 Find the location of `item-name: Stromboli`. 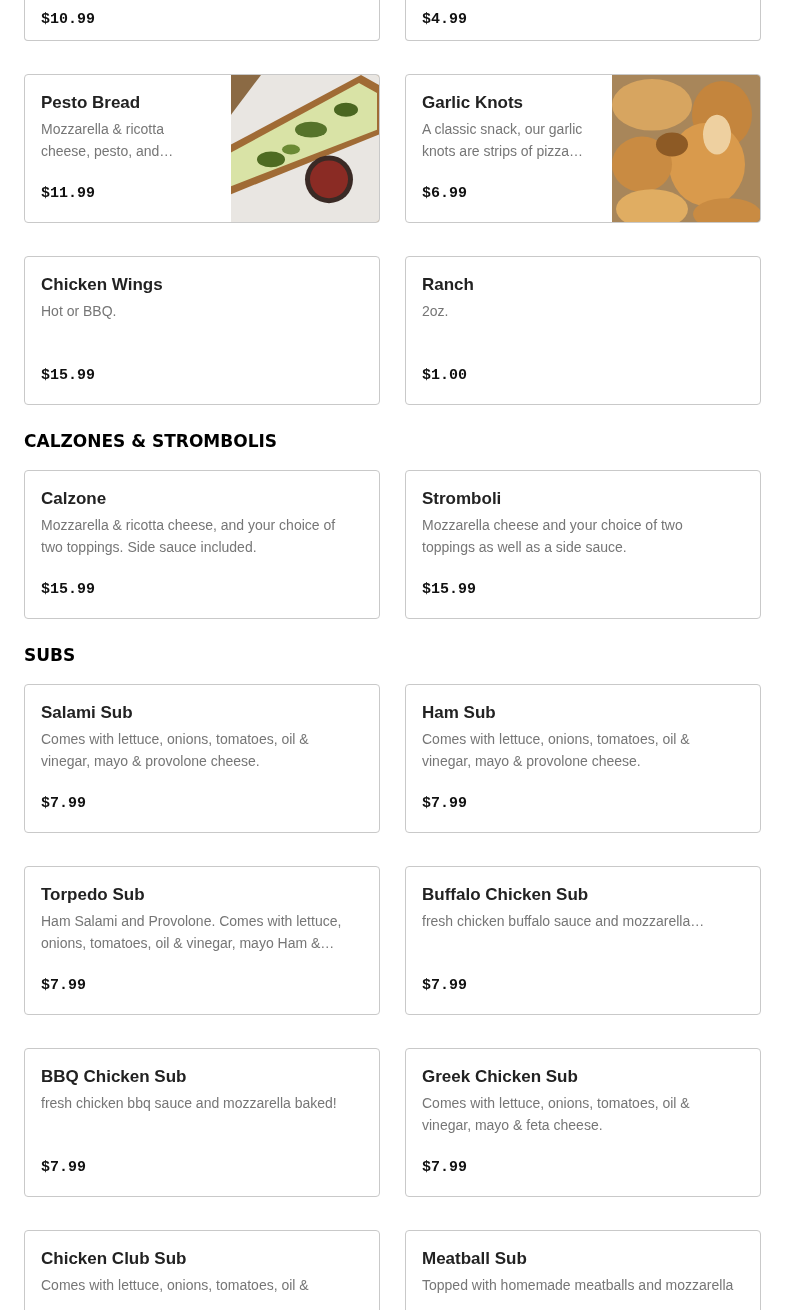

item-name: Stromboli is located at coordinates (462, 499).